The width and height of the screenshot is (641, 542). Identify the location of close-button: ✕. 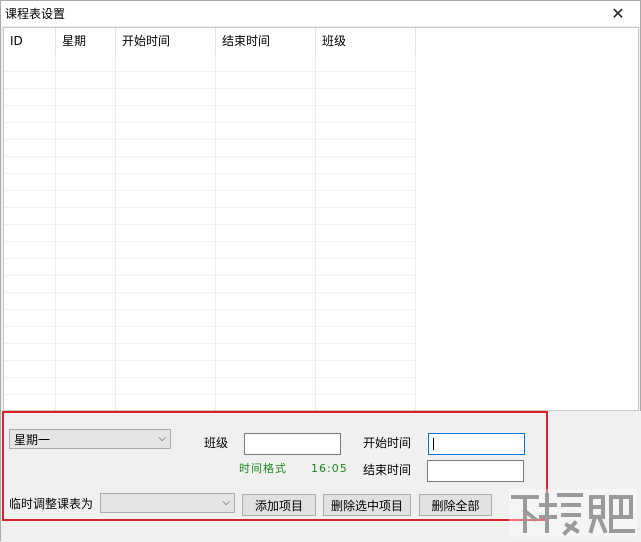
(618, 13).